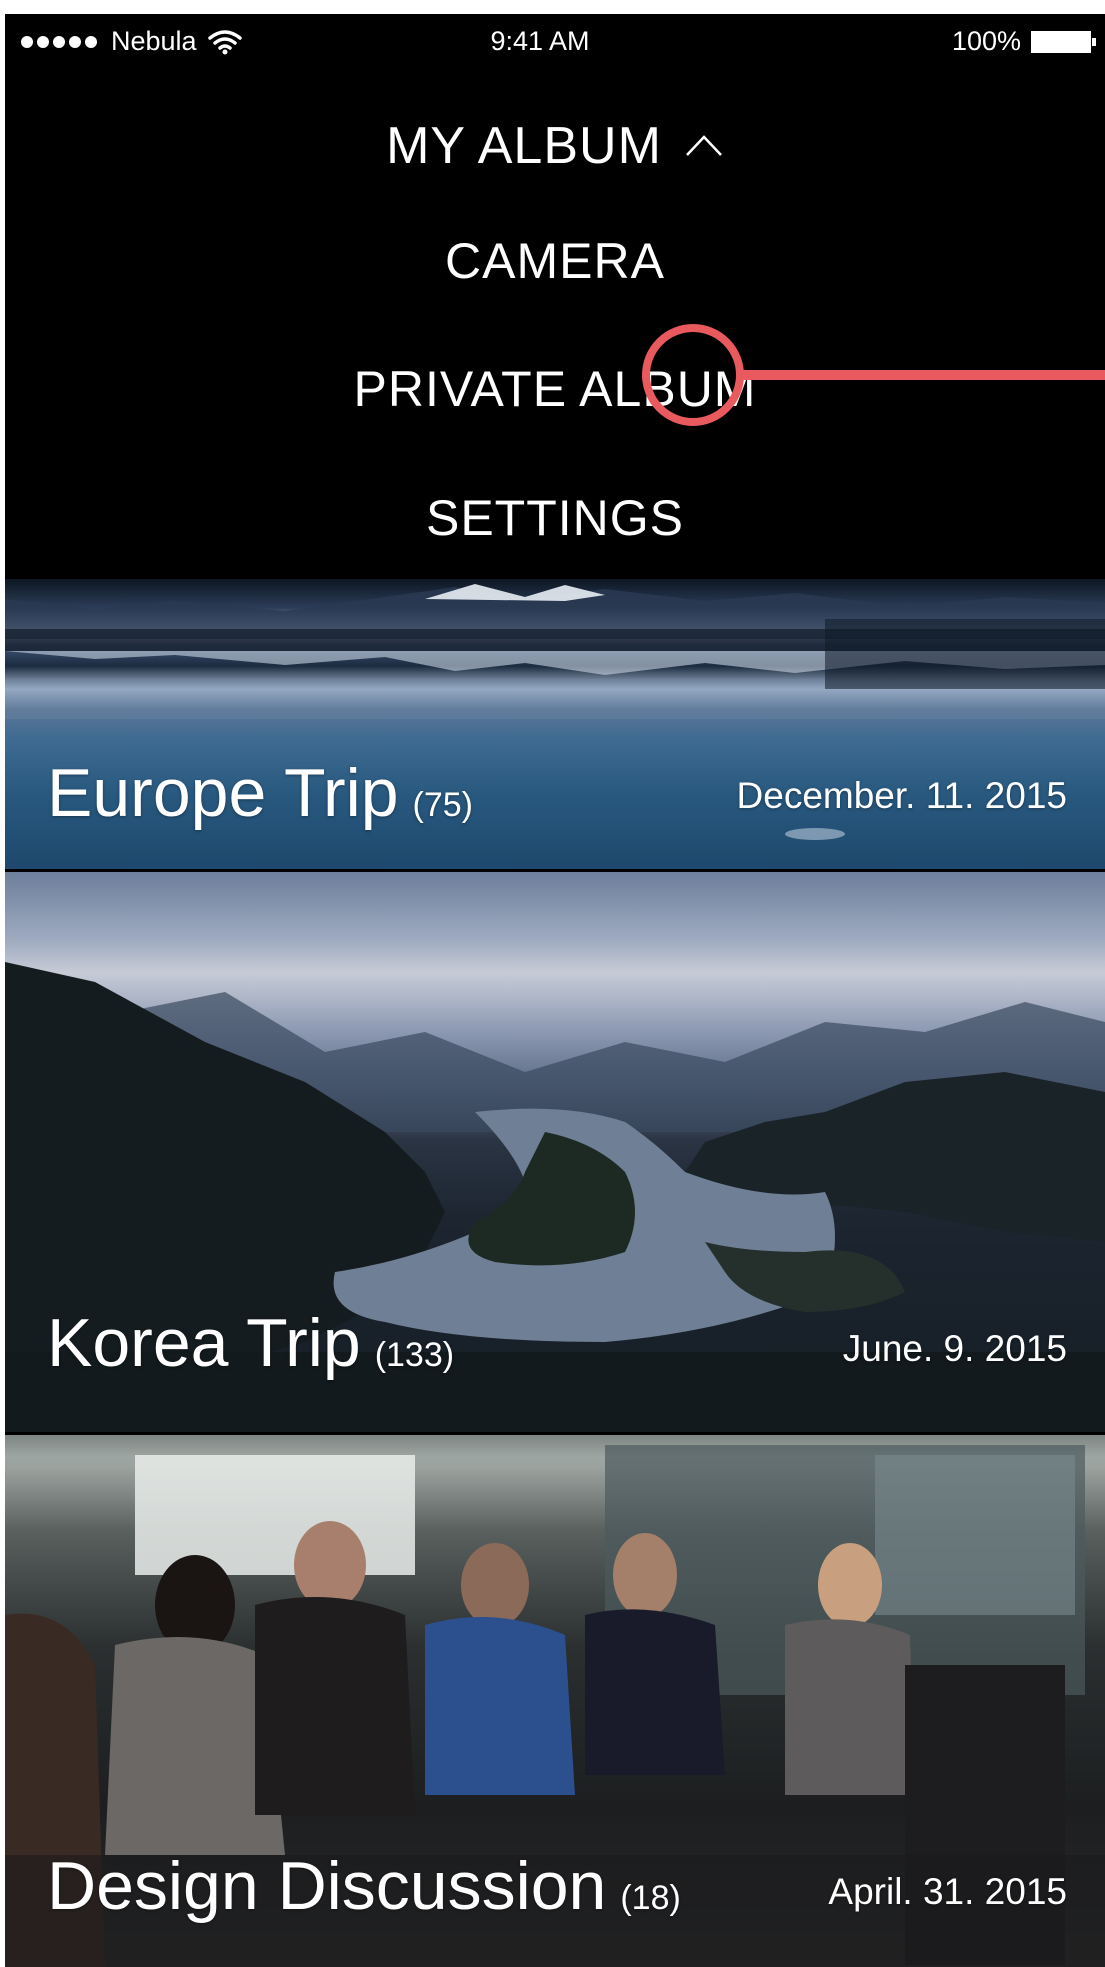 The height and width of the screenshot is (1967, 1105). Describe the element at coordinates (414, 1355) in the screenshot. I see `album-count: (133)` at that location.